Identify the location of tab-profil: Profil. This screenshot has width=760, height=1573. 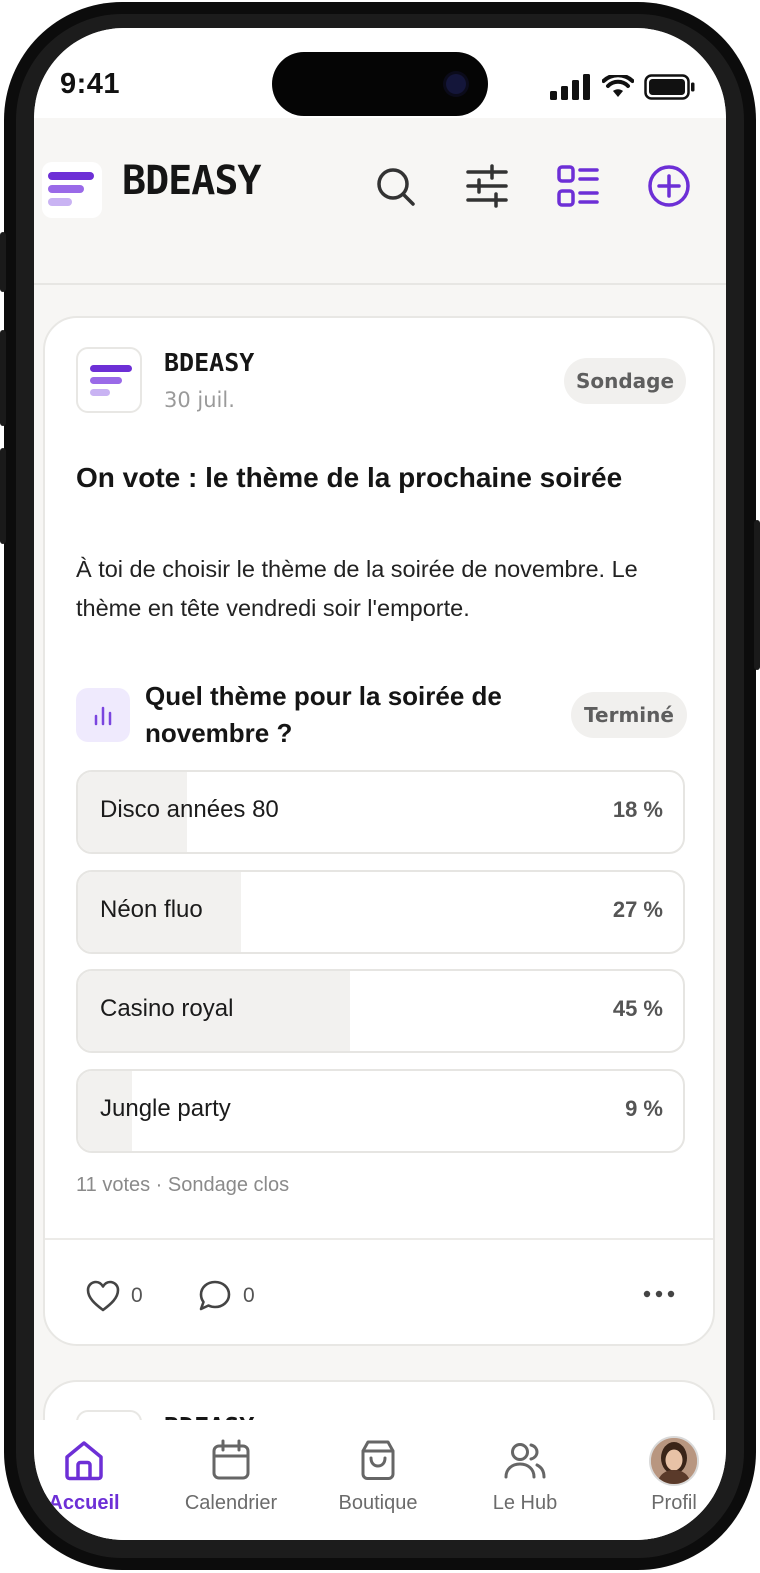
(665, 1480).